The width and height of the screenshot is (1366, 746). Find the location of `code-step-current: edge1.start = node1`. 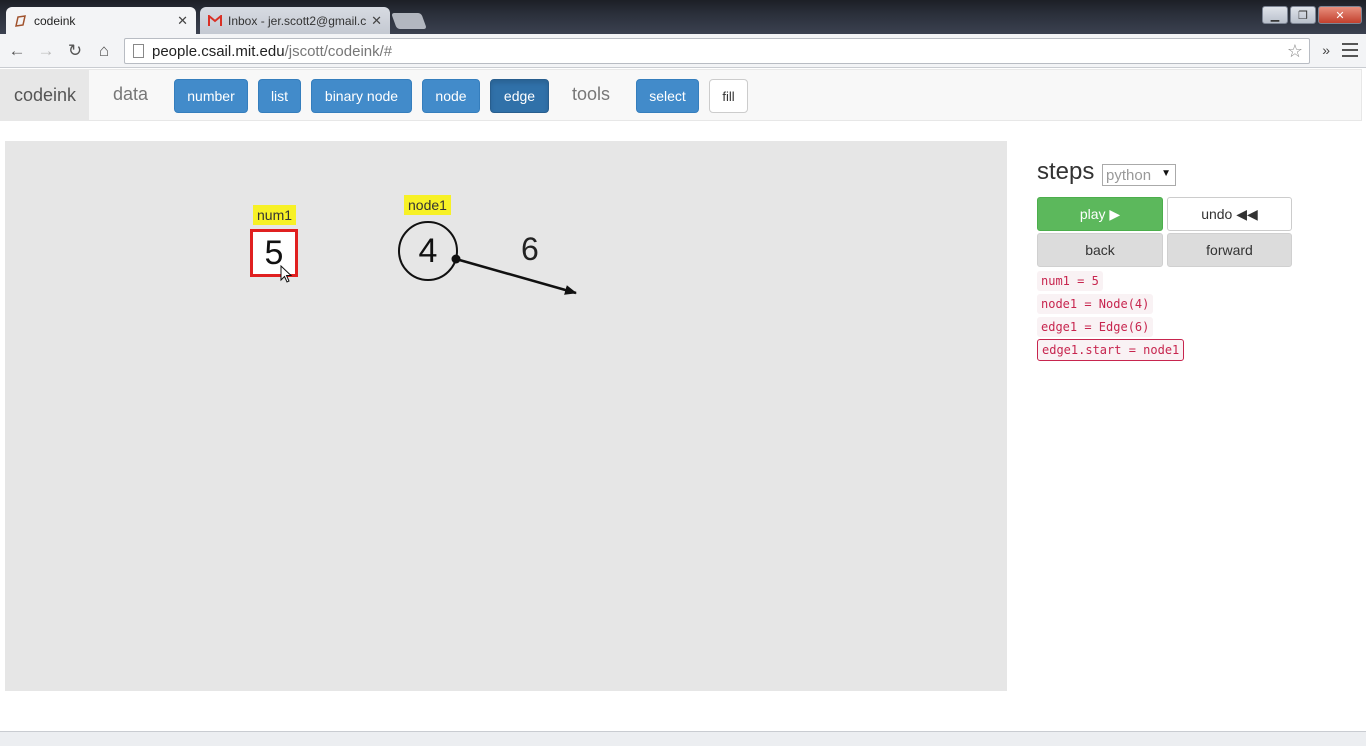

code-step-current: edge1.start = node1 is located at coordinates (1111, 350).